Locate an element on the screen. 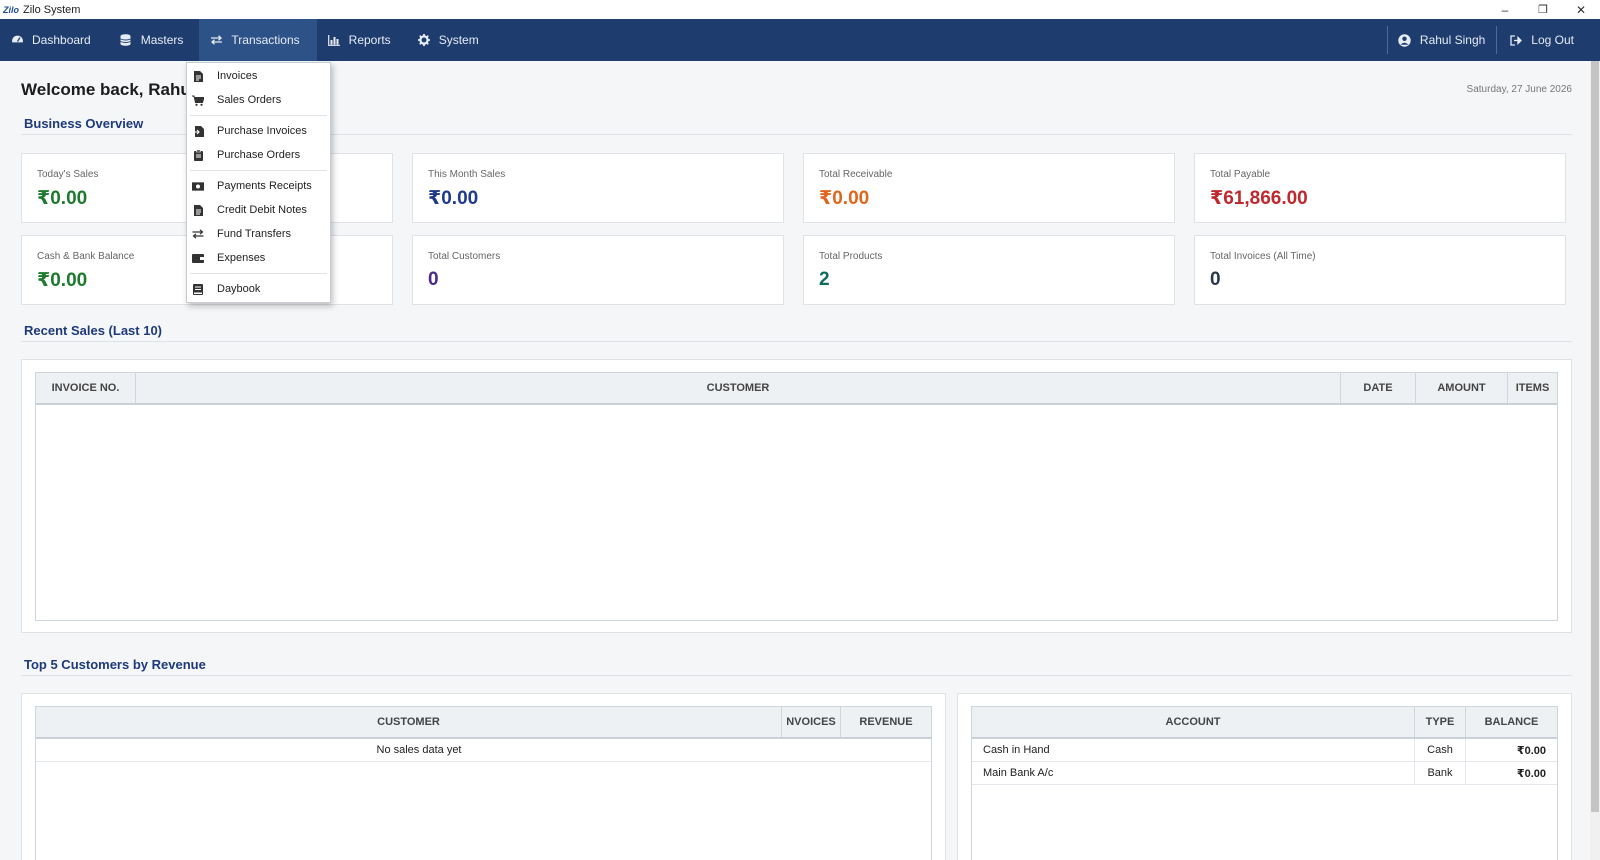 The height and width of the screenshot is (860, 1600). menu-item-daybook: Daybook is located at coordinates (258, 289).